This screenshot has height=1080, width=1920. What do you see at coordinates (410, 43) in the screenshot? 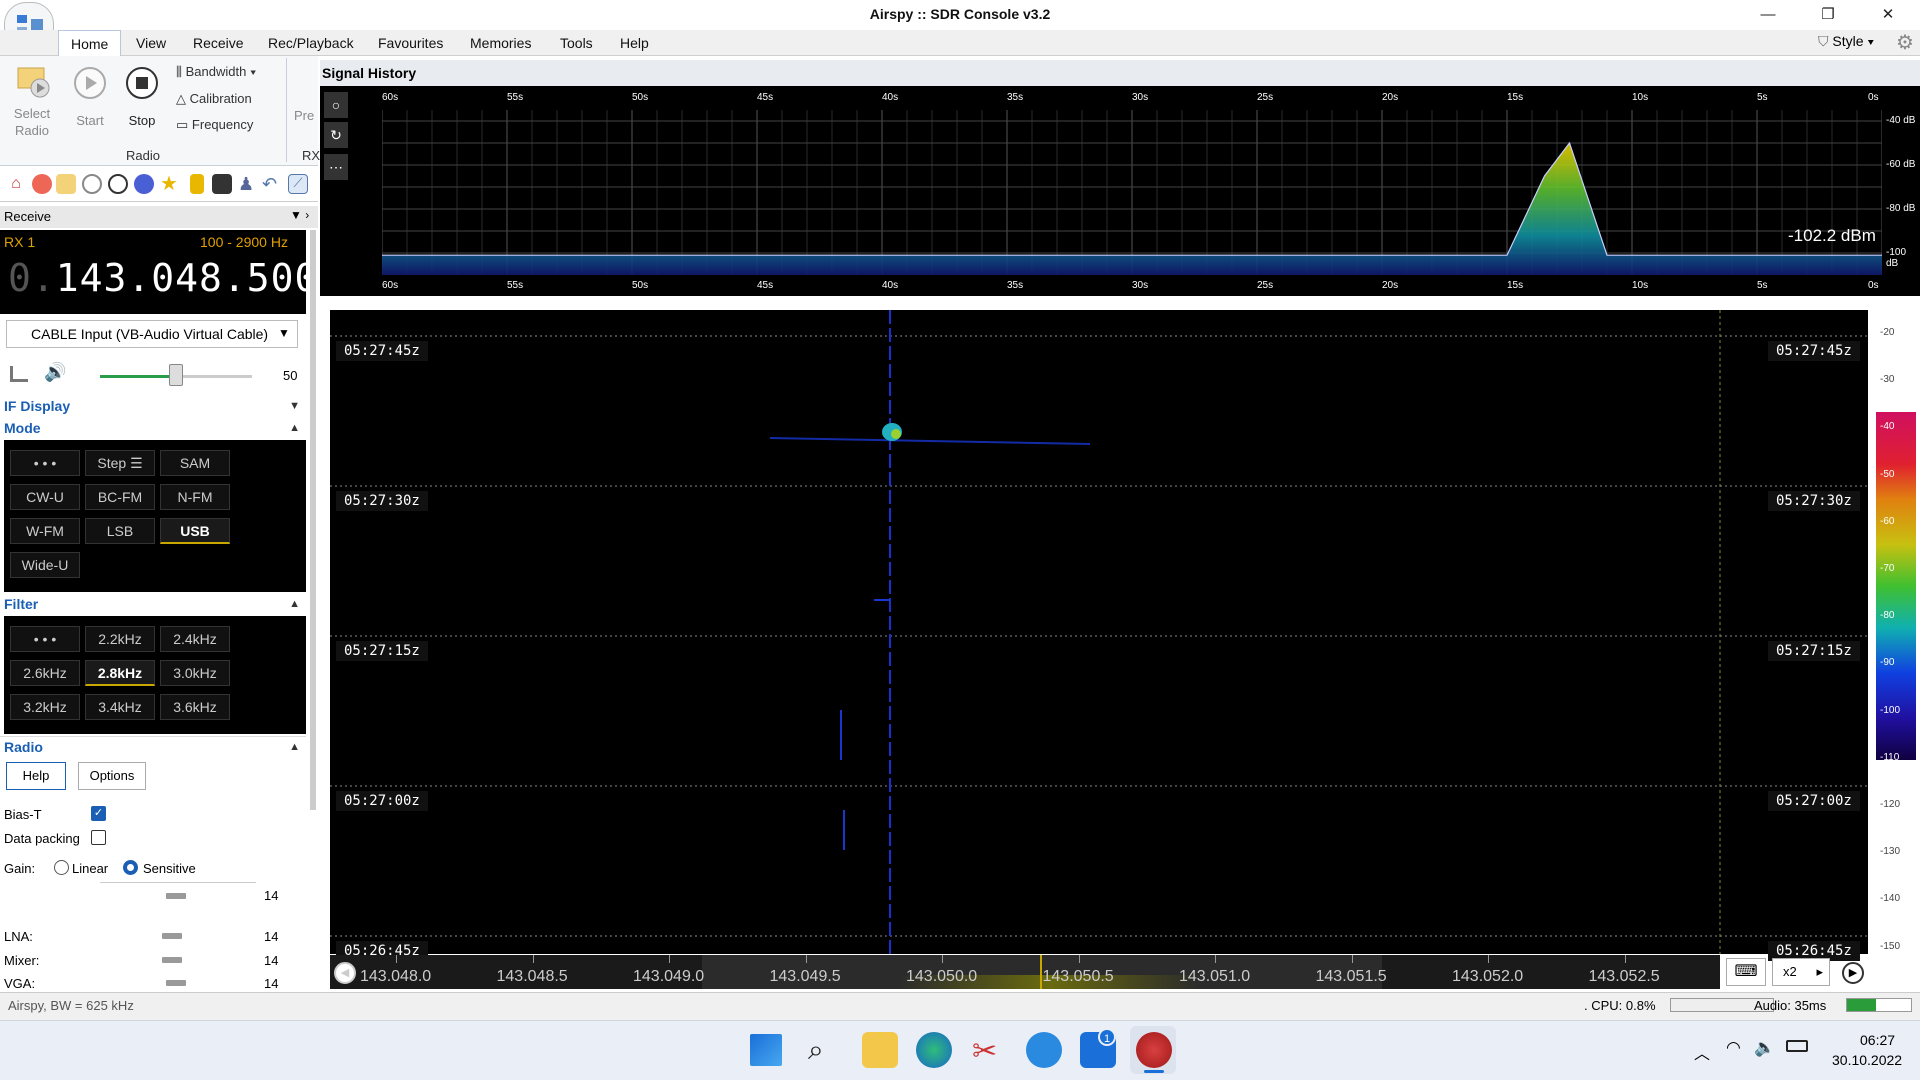
I see `menu-favourites: Favourites` at bounding box center [410, 43].